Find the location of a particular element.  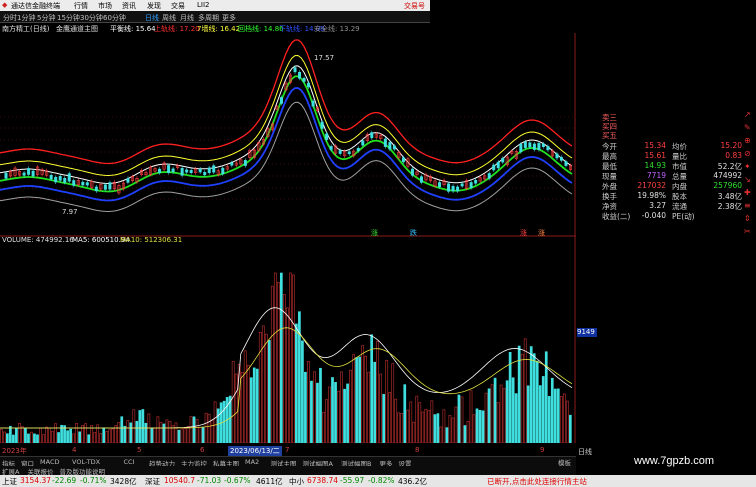

period-tab: 月线 is located at coordinates (187, 18).